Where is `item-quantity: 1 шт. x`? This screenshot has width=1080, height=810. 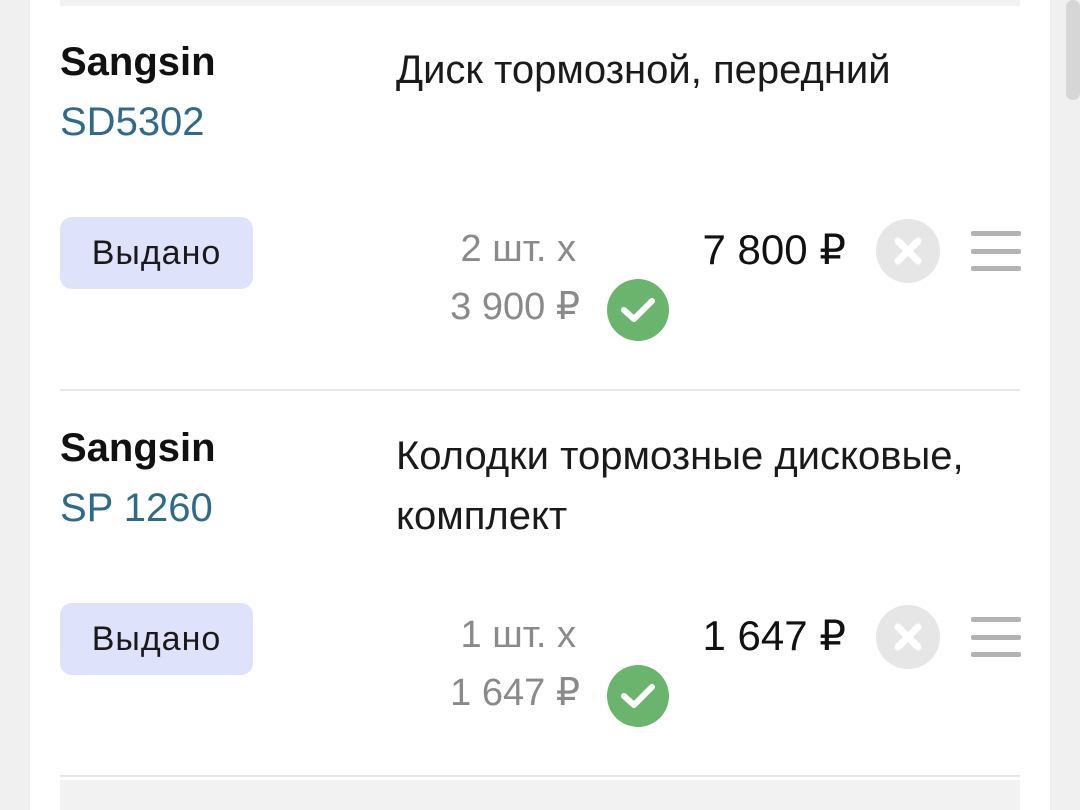 item-quantity: 1 шт. x is located at coordinates (518, 635).